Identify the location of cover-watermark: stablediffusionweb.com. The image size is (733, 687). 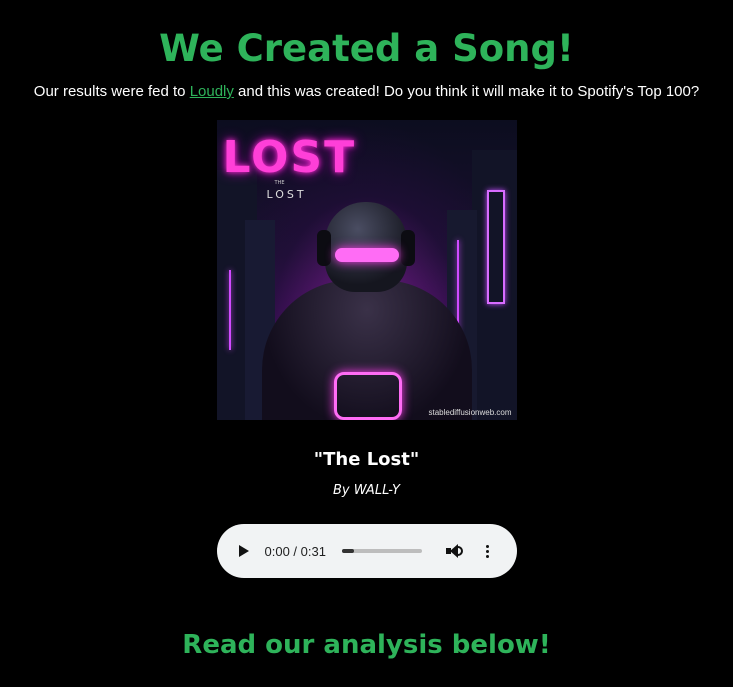
(470, 412).